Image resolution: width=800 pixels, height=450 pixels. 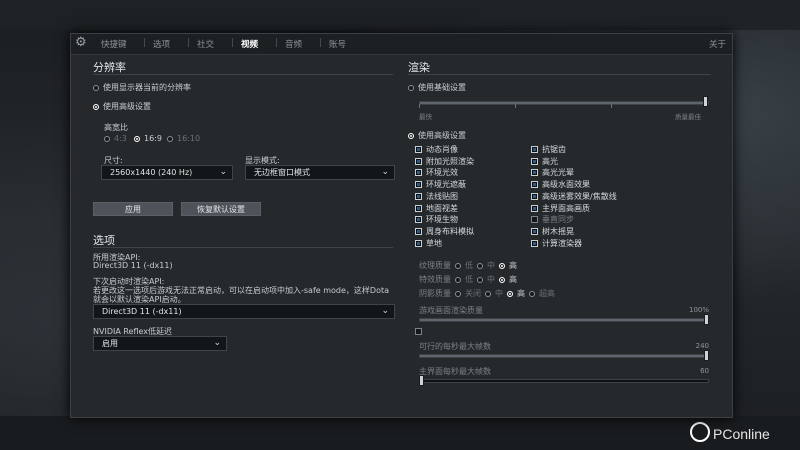 I want to click on checkbox-label: 主界面高画质, so click(x=566, y=208).